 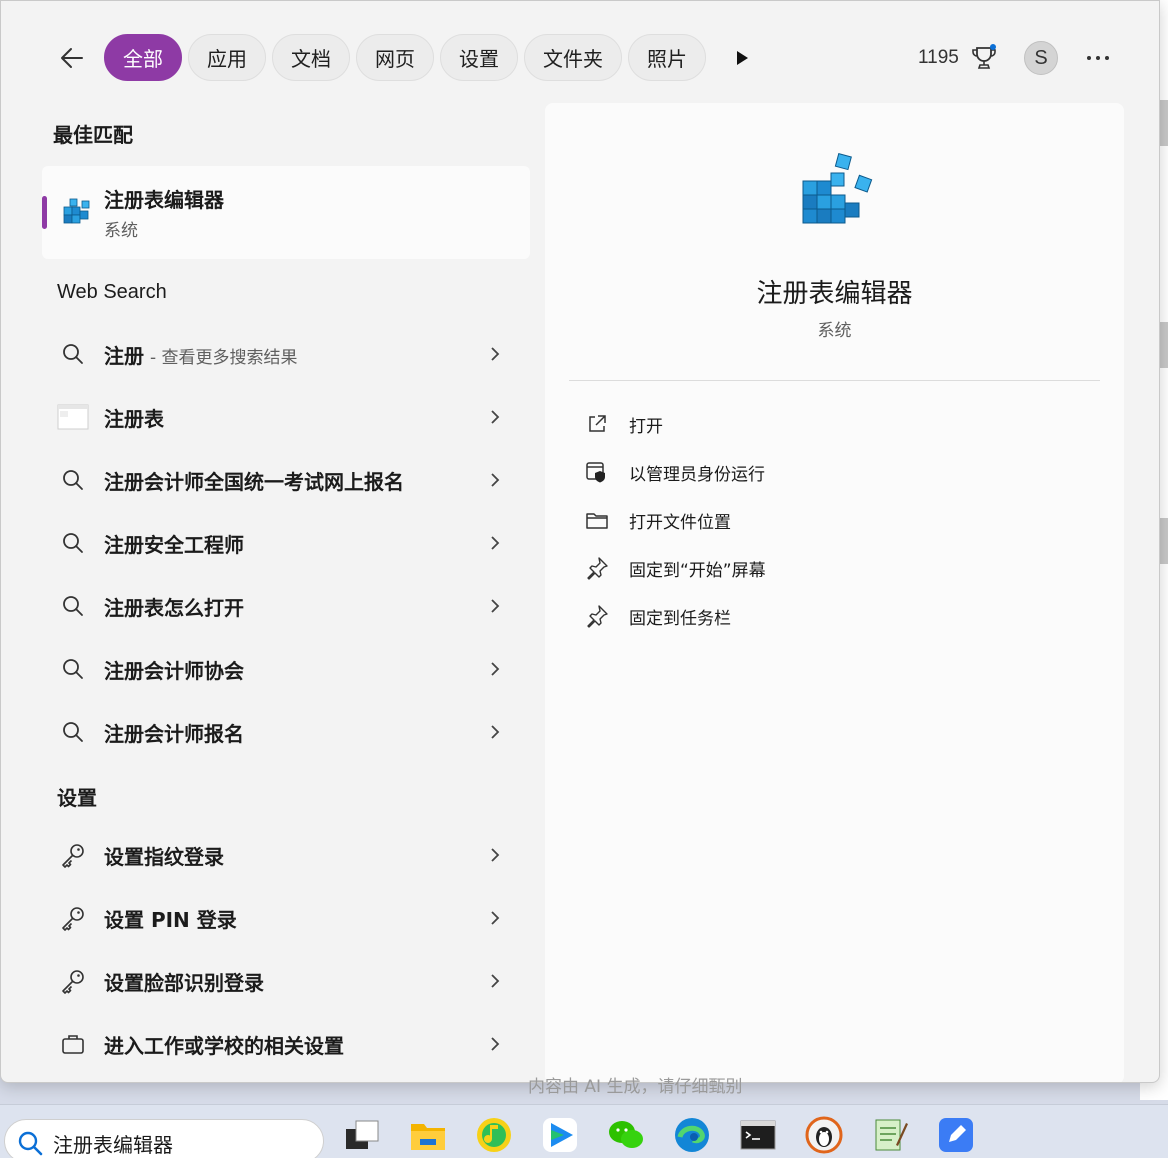 I want to click on web-result-label: 注册会计师全国统一考试网上报名, so click(x=254, y=481).